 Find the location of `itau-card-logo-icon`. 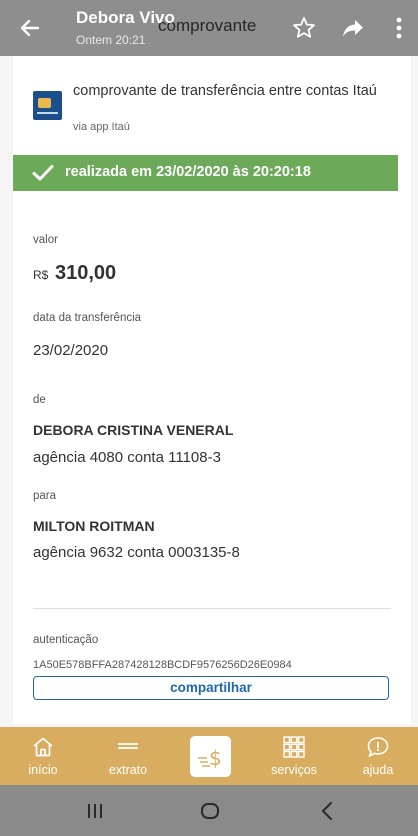

itau-card-logo-icon is located at coordinates (47, 105).